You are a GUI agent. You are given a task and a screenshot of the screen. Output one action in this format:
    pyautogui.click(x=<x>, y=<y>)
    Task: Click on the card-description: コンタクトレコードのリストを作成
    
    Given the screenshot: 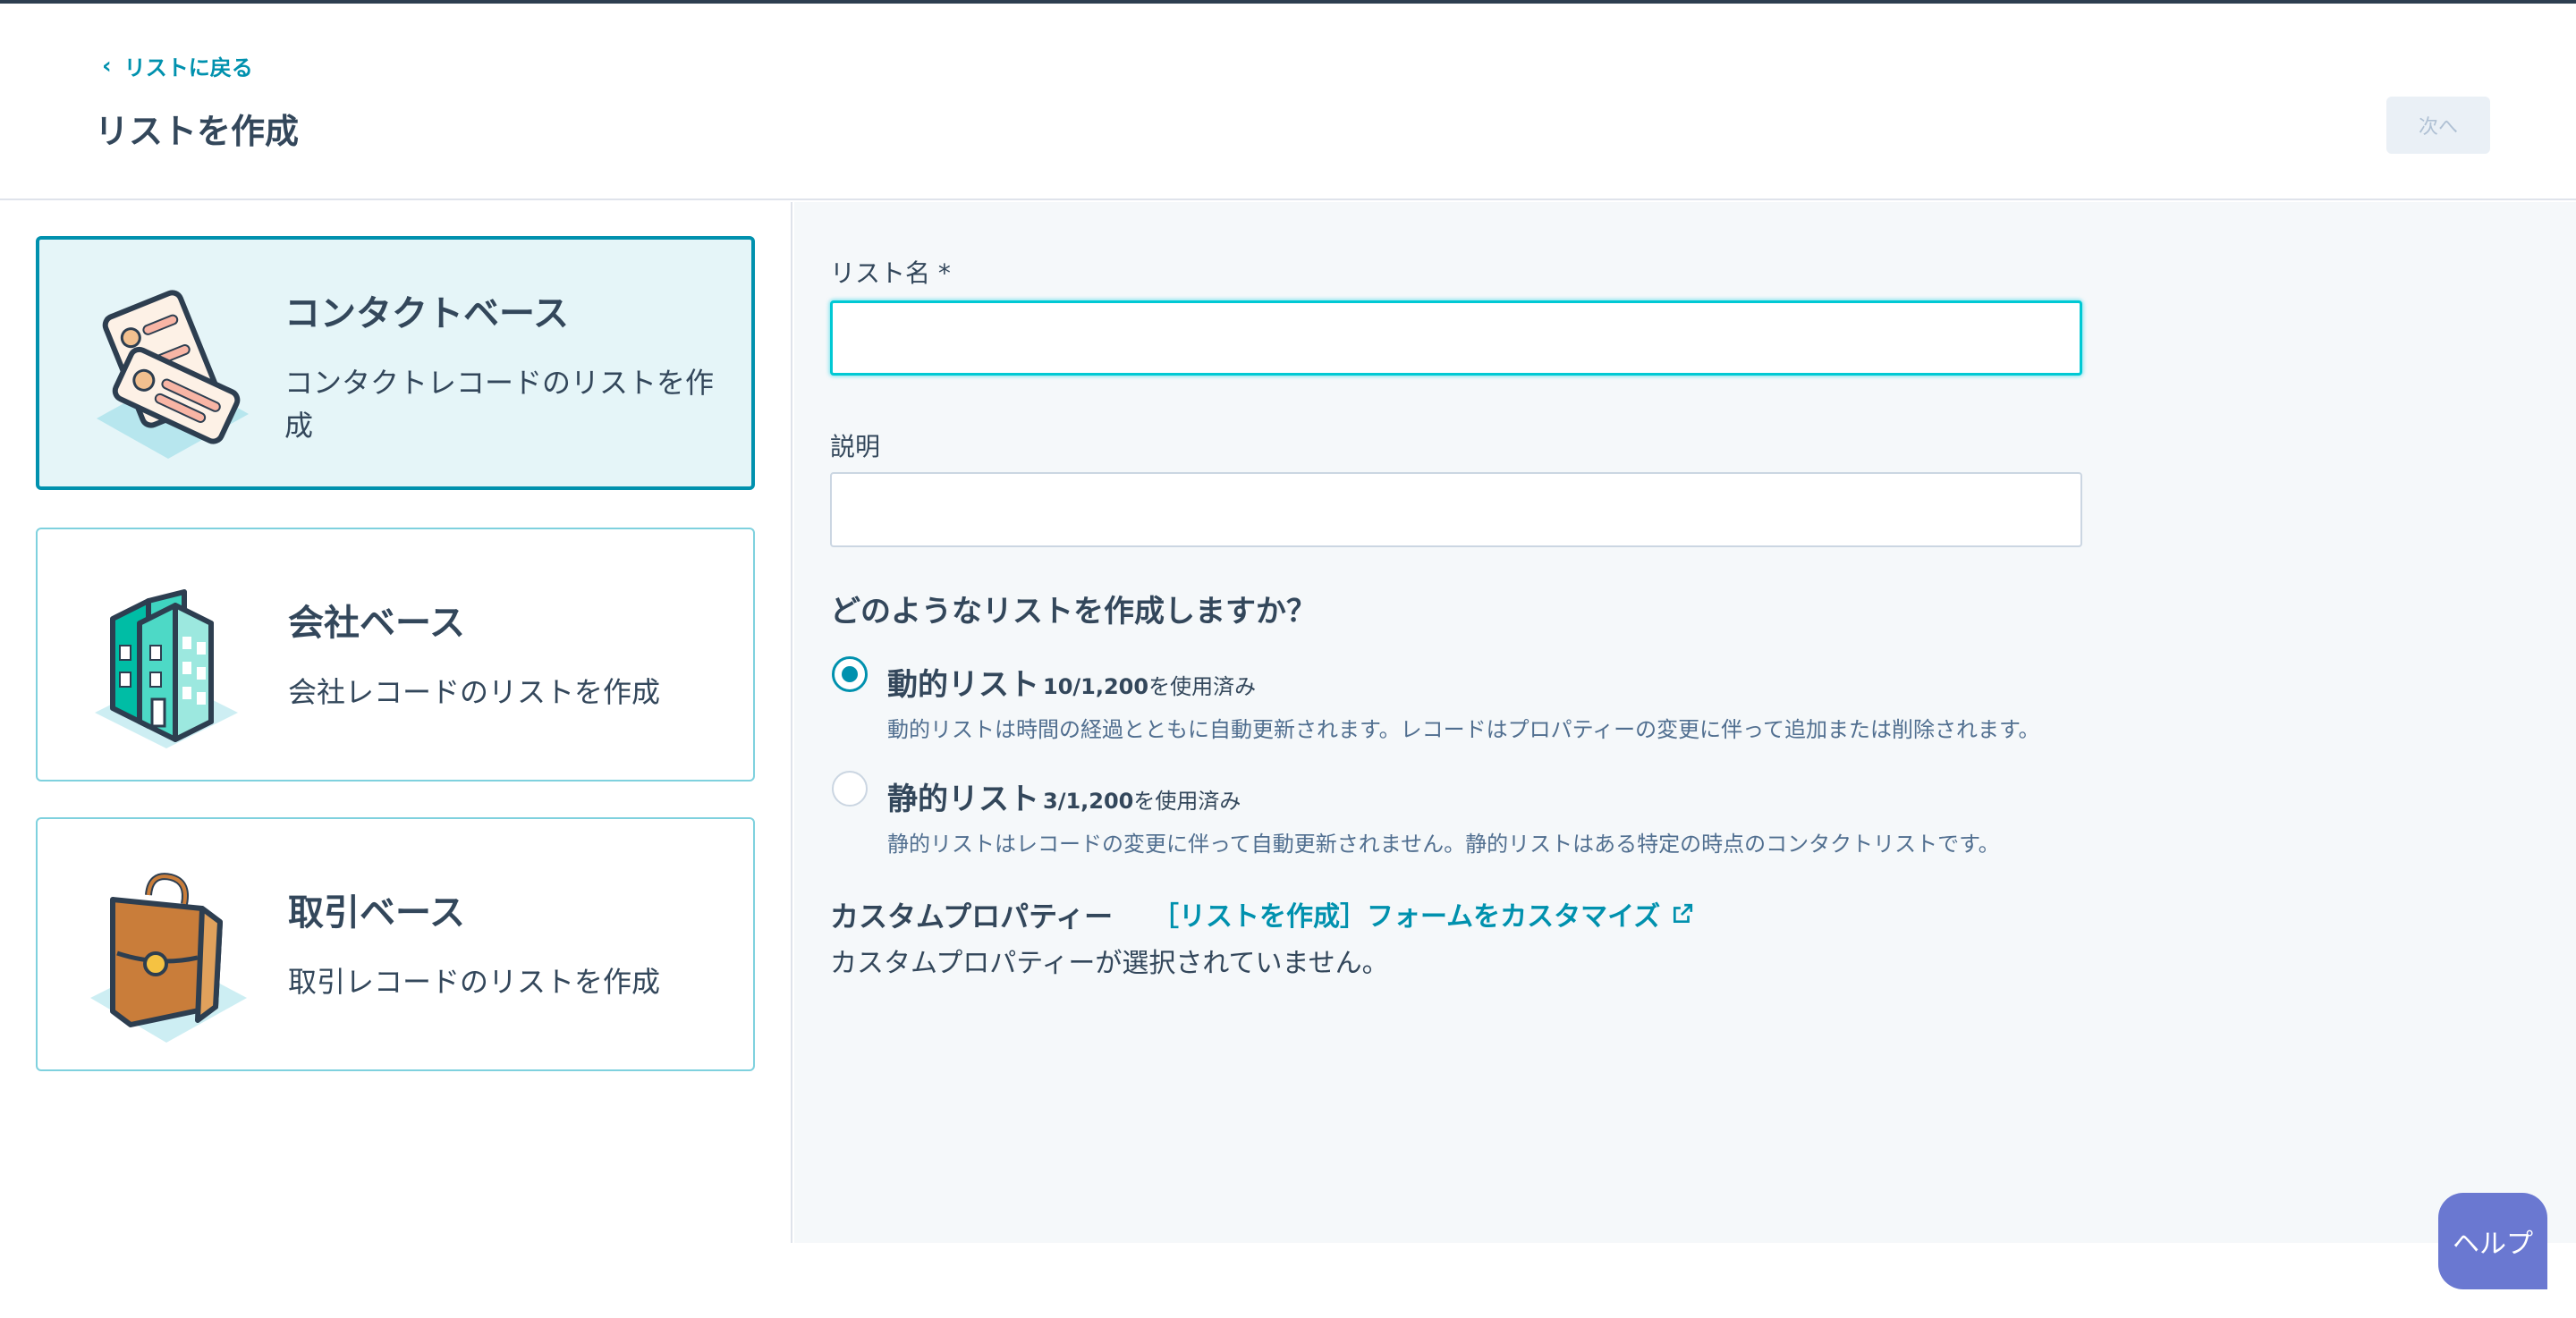 What is the action you would take?
    pyautogui.click(x=499, y=405)
    